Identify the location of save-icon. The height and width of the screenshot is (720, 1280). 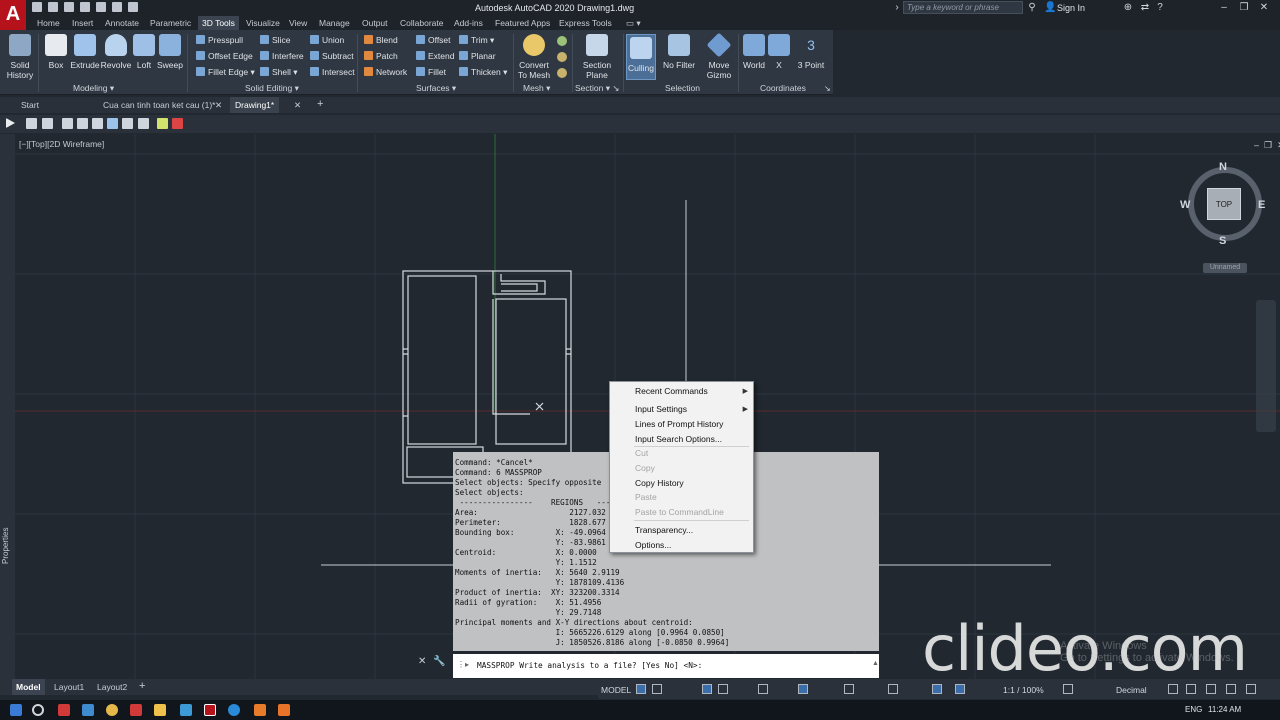
(69, 7).